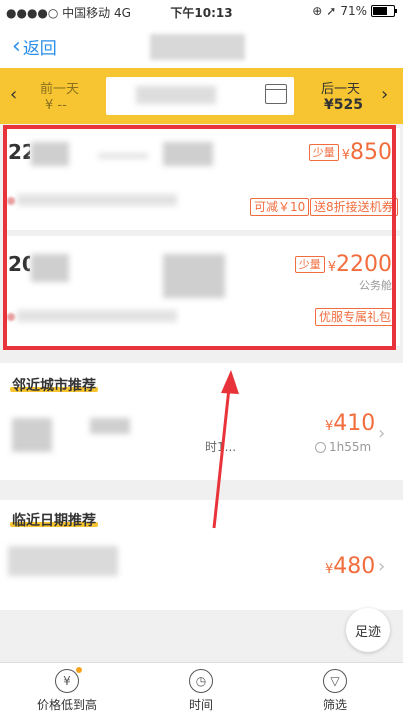 The image size is (403, 718). I want to click on tab-time: ◷ 时间, so click(201, 691).